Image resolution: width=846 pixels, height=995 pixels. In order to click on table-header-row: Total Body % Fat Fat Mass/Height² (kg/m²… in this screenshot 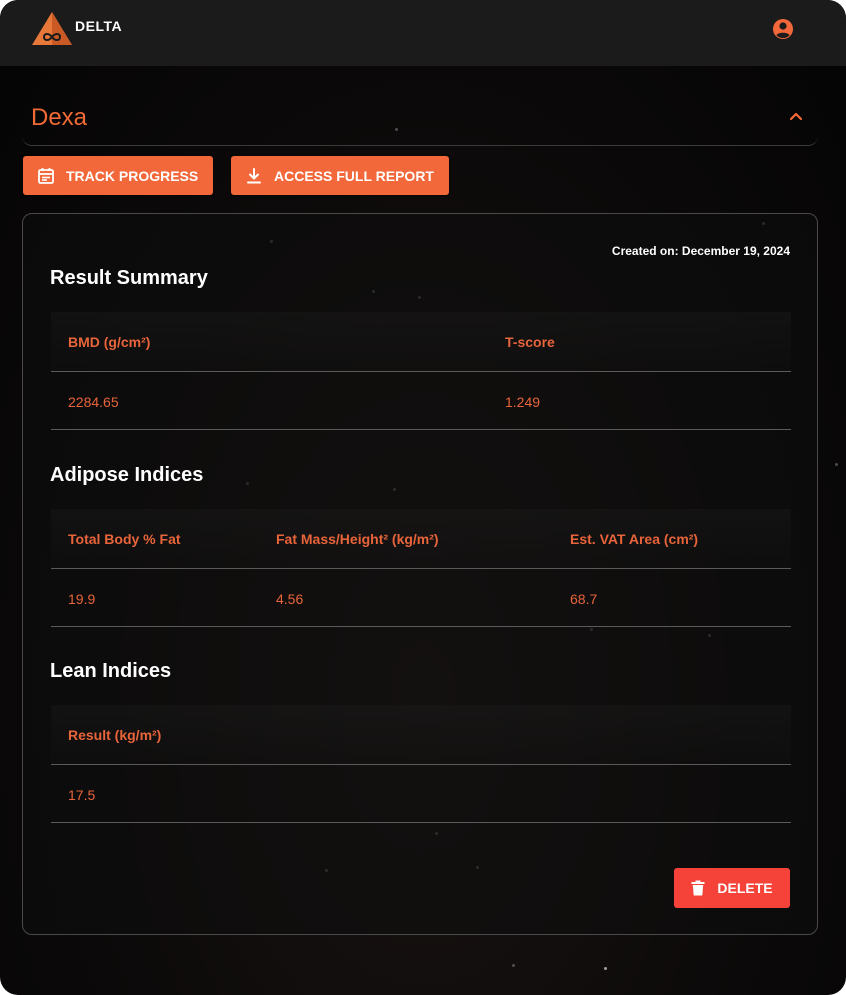, I will do `click(421, 539)`.